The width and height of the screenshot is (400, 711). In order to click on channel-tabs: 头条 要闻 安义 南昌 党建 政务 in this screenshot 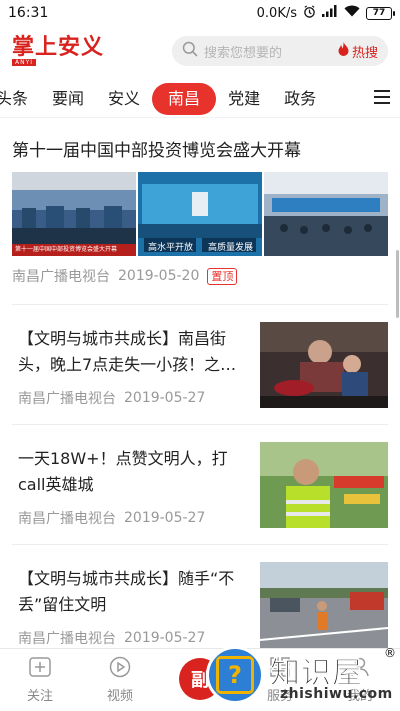, I will do `click(200, 99)`.